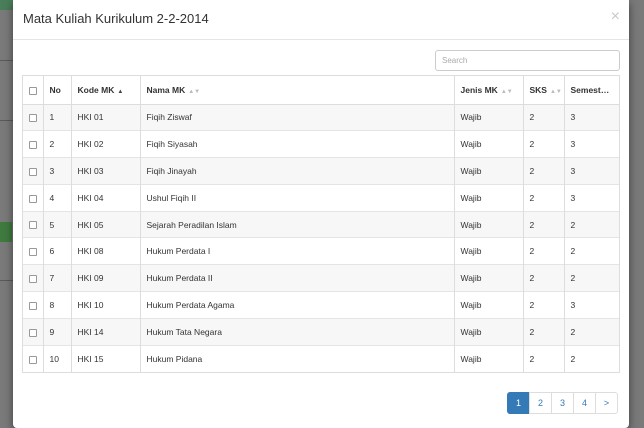  What do you see at coordinates (116, 18) in the screenshot?
I see `modal-title: Mata Kuliah Kurikulum 2-2-2014` at bounding box center [116, 18].